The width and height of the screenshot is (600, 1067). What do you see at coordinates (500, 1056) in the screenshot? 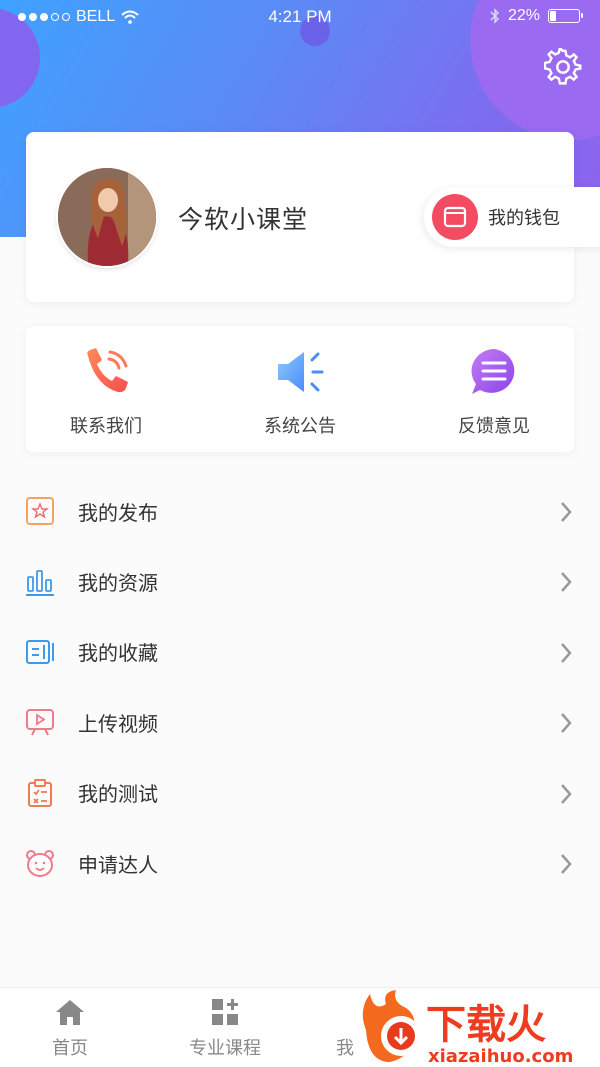
I see `watermark-url: xiazaihuo.com` at bounding box center [500, 1056].